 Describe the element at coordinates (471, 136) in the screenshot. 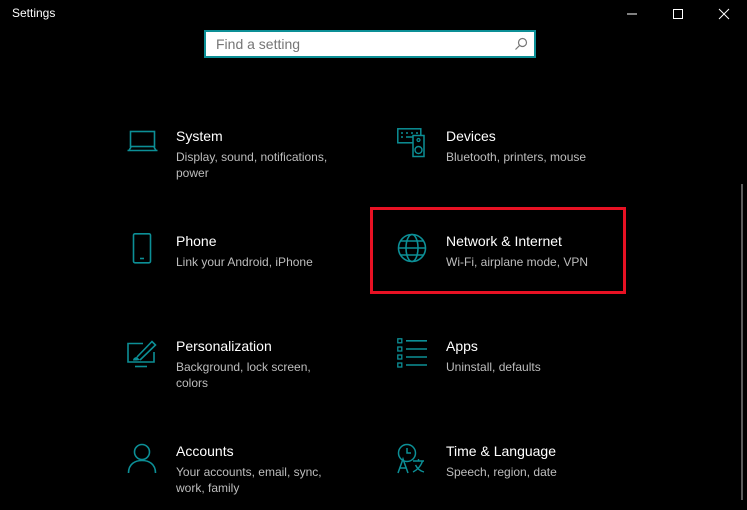

I see `tile-devices-name: Devices` at that location.